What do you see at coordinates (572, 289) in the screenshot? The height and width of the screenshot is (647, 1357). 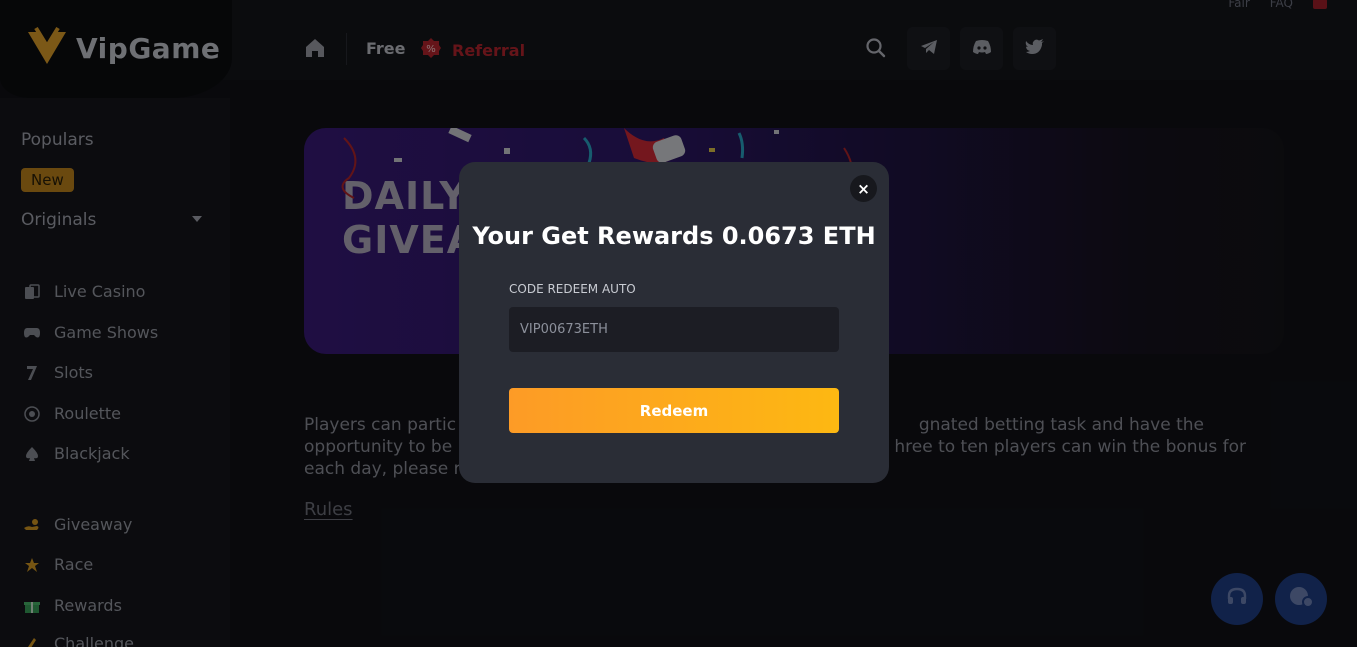 I see `redeem-code-label: CODE REDEEM AUTO` at bounding box center [572, 289].